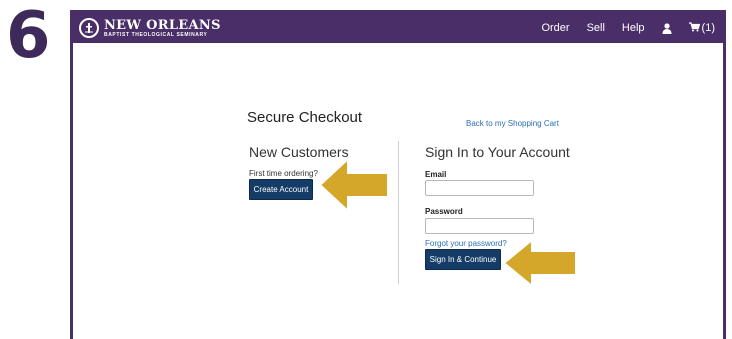  I want to click on page-title: Secure Checkout, so click(305, 117).